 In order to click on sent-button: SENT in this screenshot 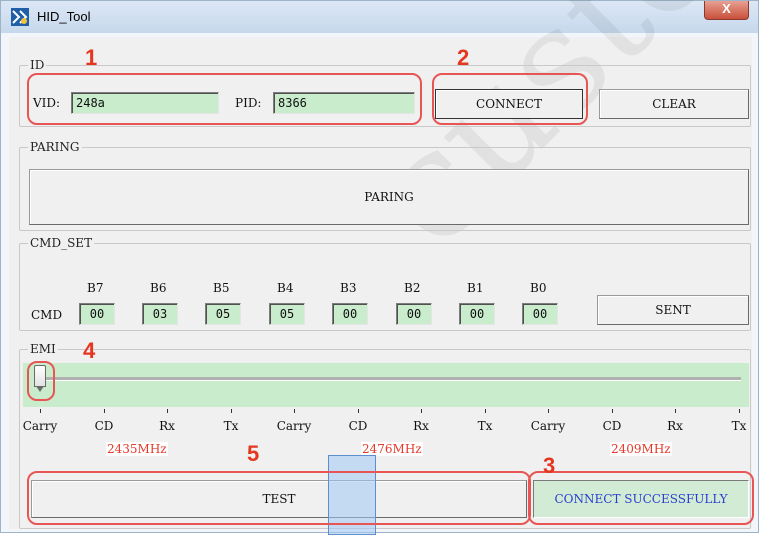, I will do `click(673, 310)`.